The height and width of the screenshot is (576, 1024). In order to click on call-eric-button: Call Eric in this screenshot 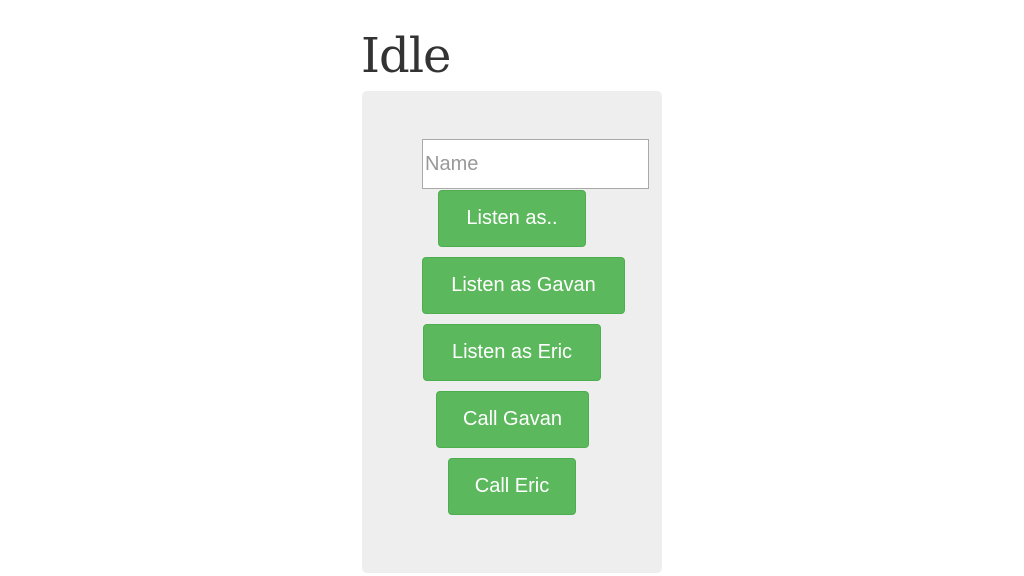, I will do `click(512, 486)`.